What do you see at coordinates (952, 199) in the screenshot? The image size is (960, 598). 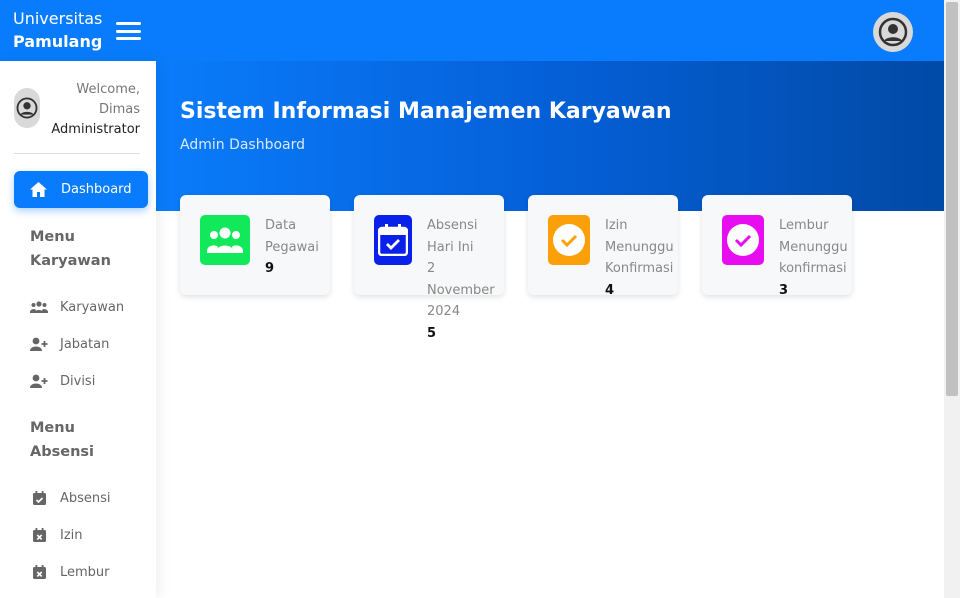 I see `scrollbar-thumb` at bounding box center [952, 199].